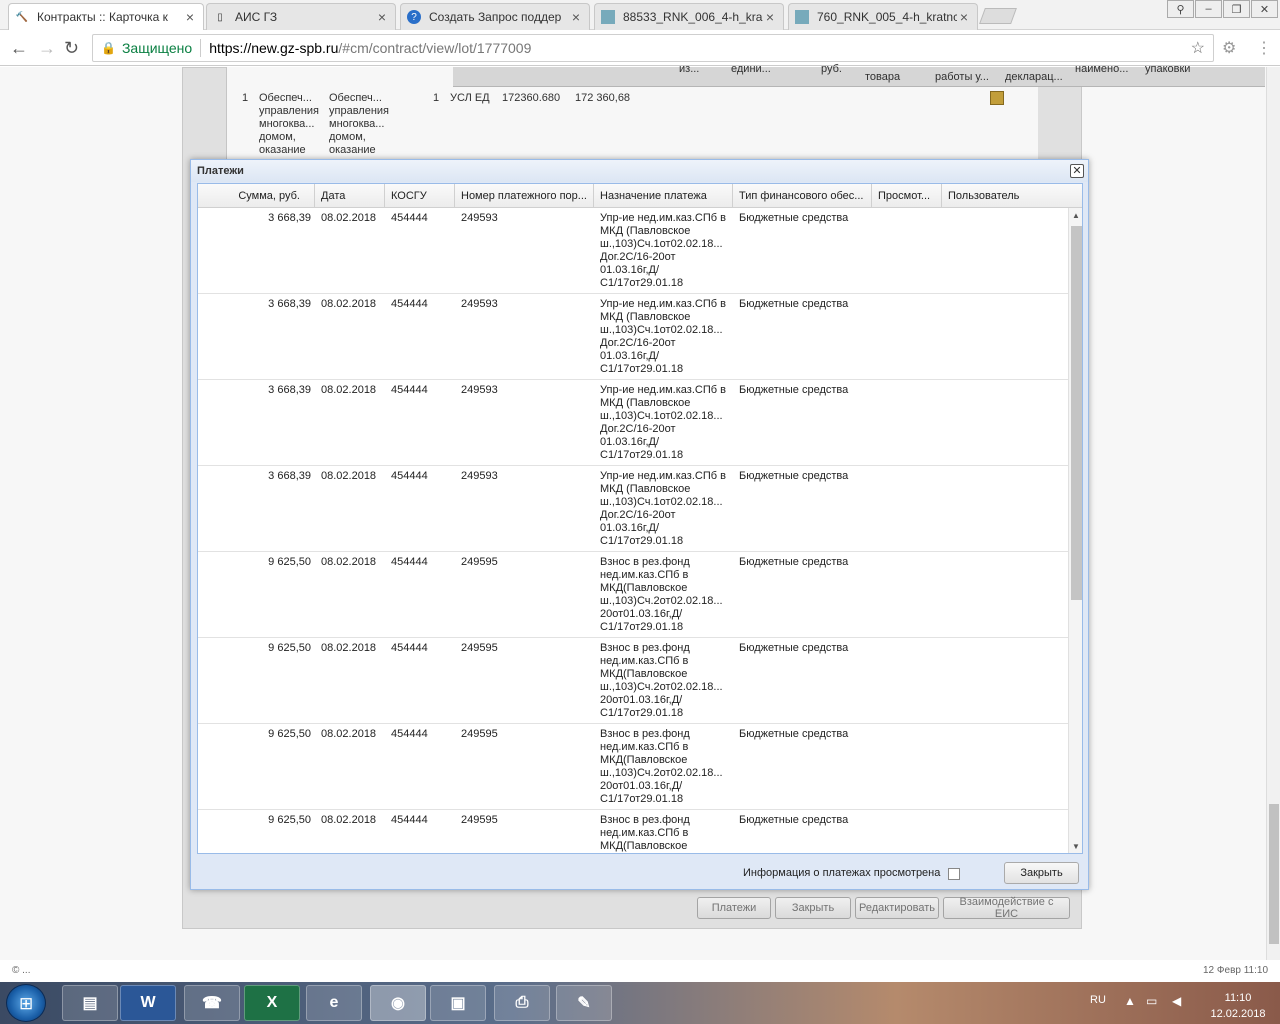  Describe the element at coordinates (256, 17) in the screenshot. I see `tab-title: АИС ГЗ` at that location.